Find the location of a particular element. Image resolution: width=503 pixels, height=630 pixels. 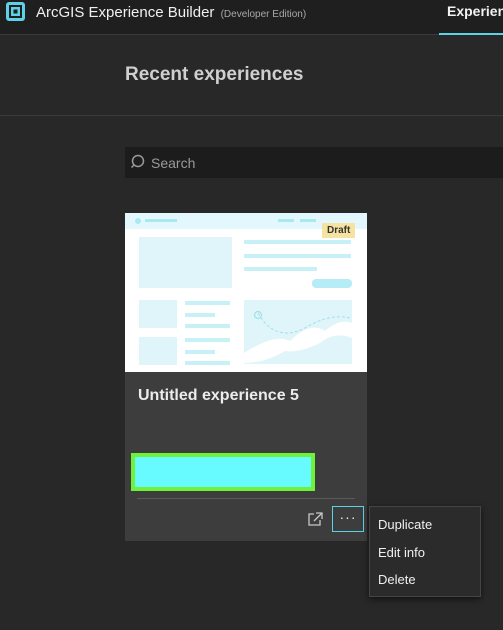

page-header: Recent experiences is located at coordinates (251, 76).